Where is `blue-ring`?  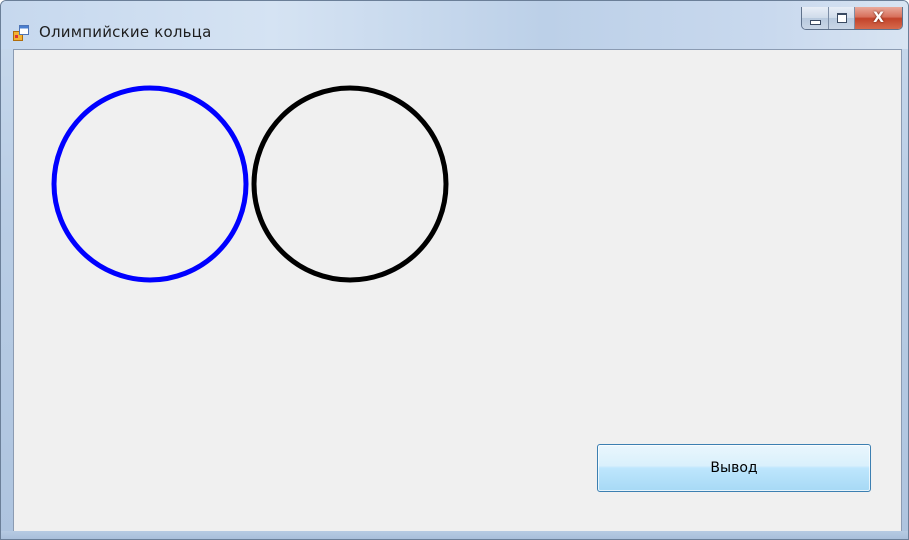 blue-ring is located at coordinates (150, 184).